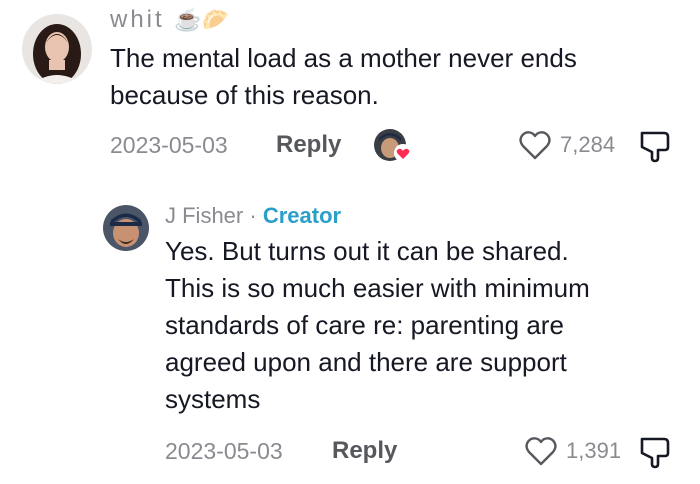 The height and width of the screenshot is (484, 700). What do you see at coordinates (594, 450) in the screenshot?
I see `like-count: 1,391` at bounding box center [594, 450].